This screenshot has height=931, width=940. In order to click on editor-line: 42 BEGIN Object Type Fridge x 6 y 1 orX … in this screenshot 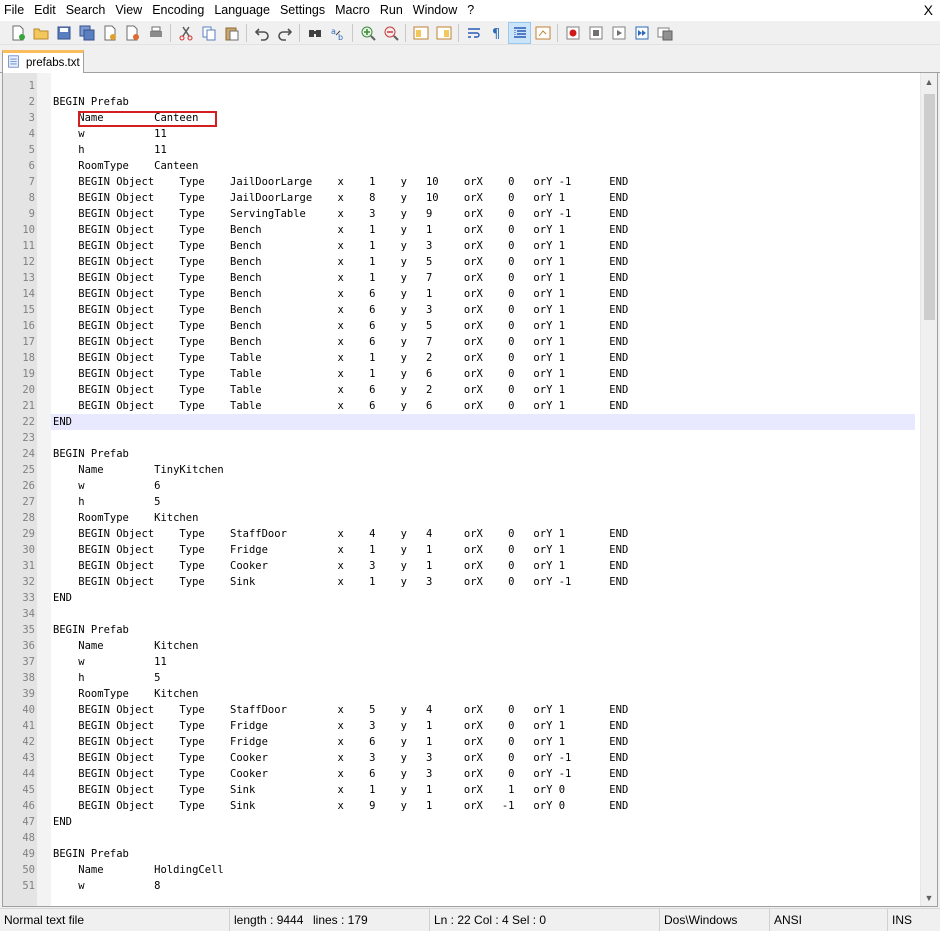, I will do `click(459, 742)`.